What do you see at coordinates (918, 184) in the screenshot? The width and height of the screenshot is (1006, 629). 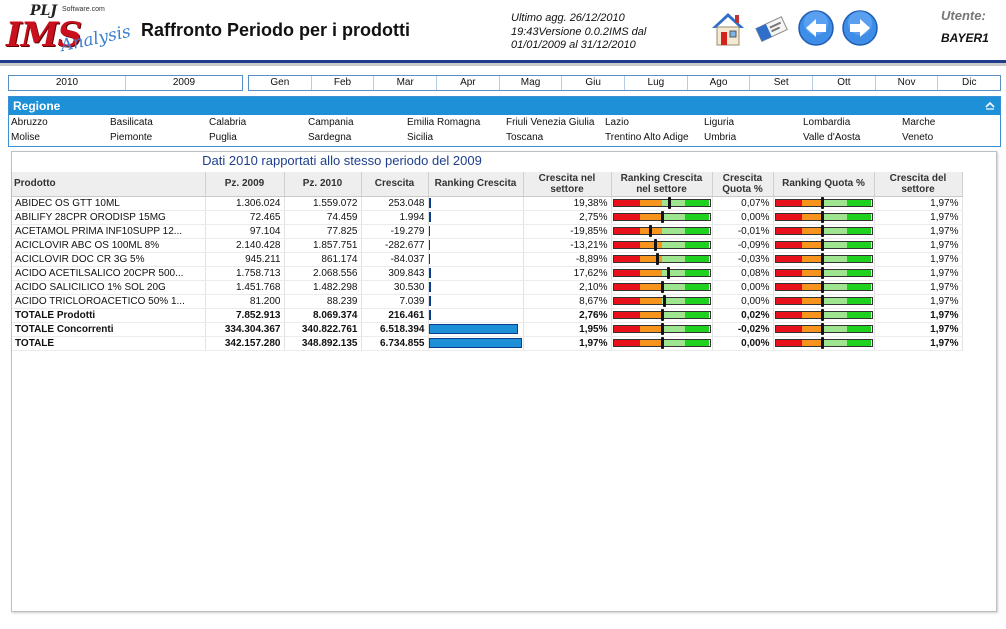 I see `column-header-crescita-del-settore: Crescita del settore` at bounding box center [918, 184].